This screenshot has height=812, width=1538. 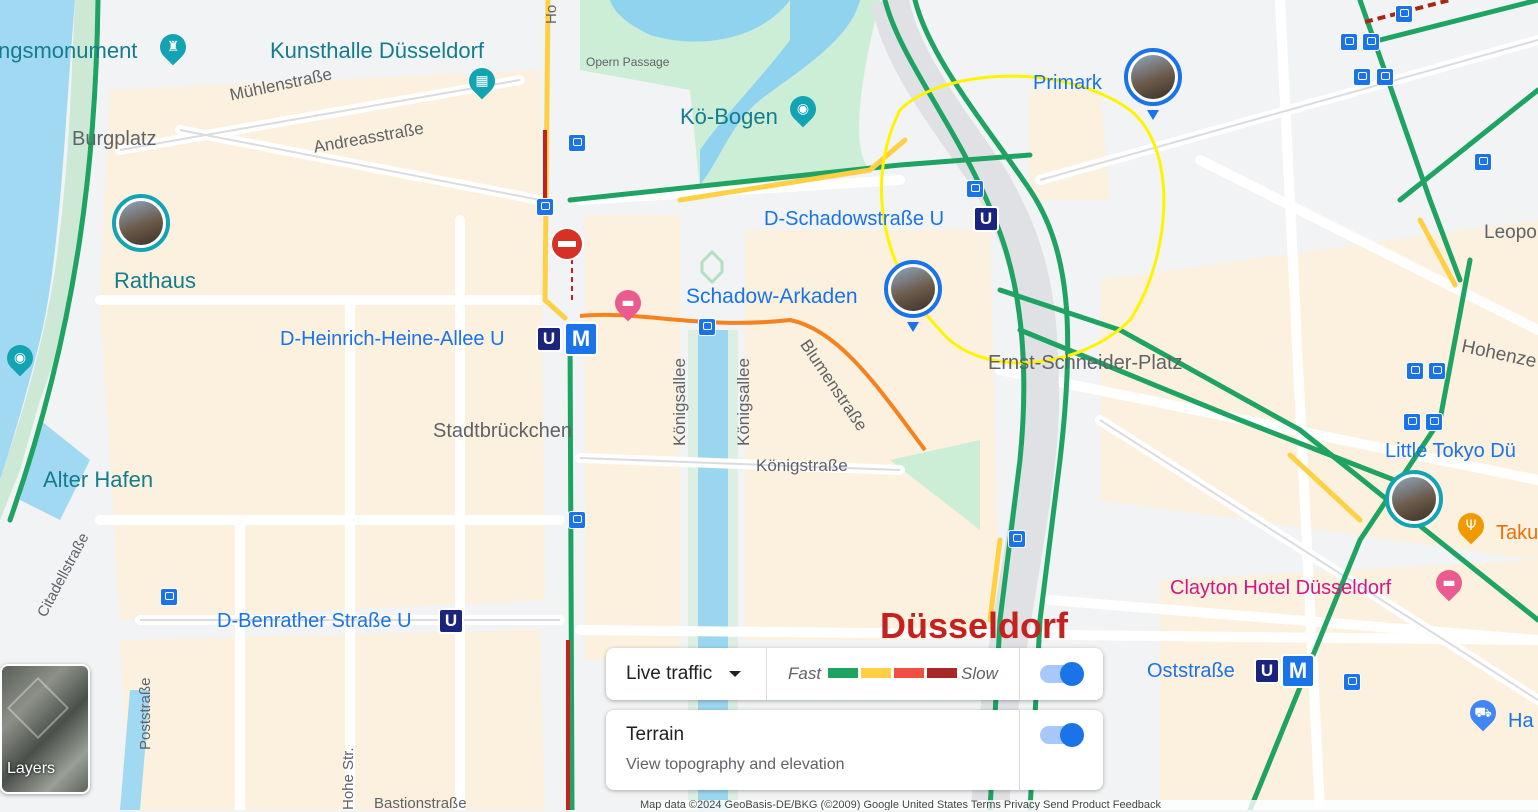 I want to click on restaurant-icon: Ψ, so click(x=1471, y=526).